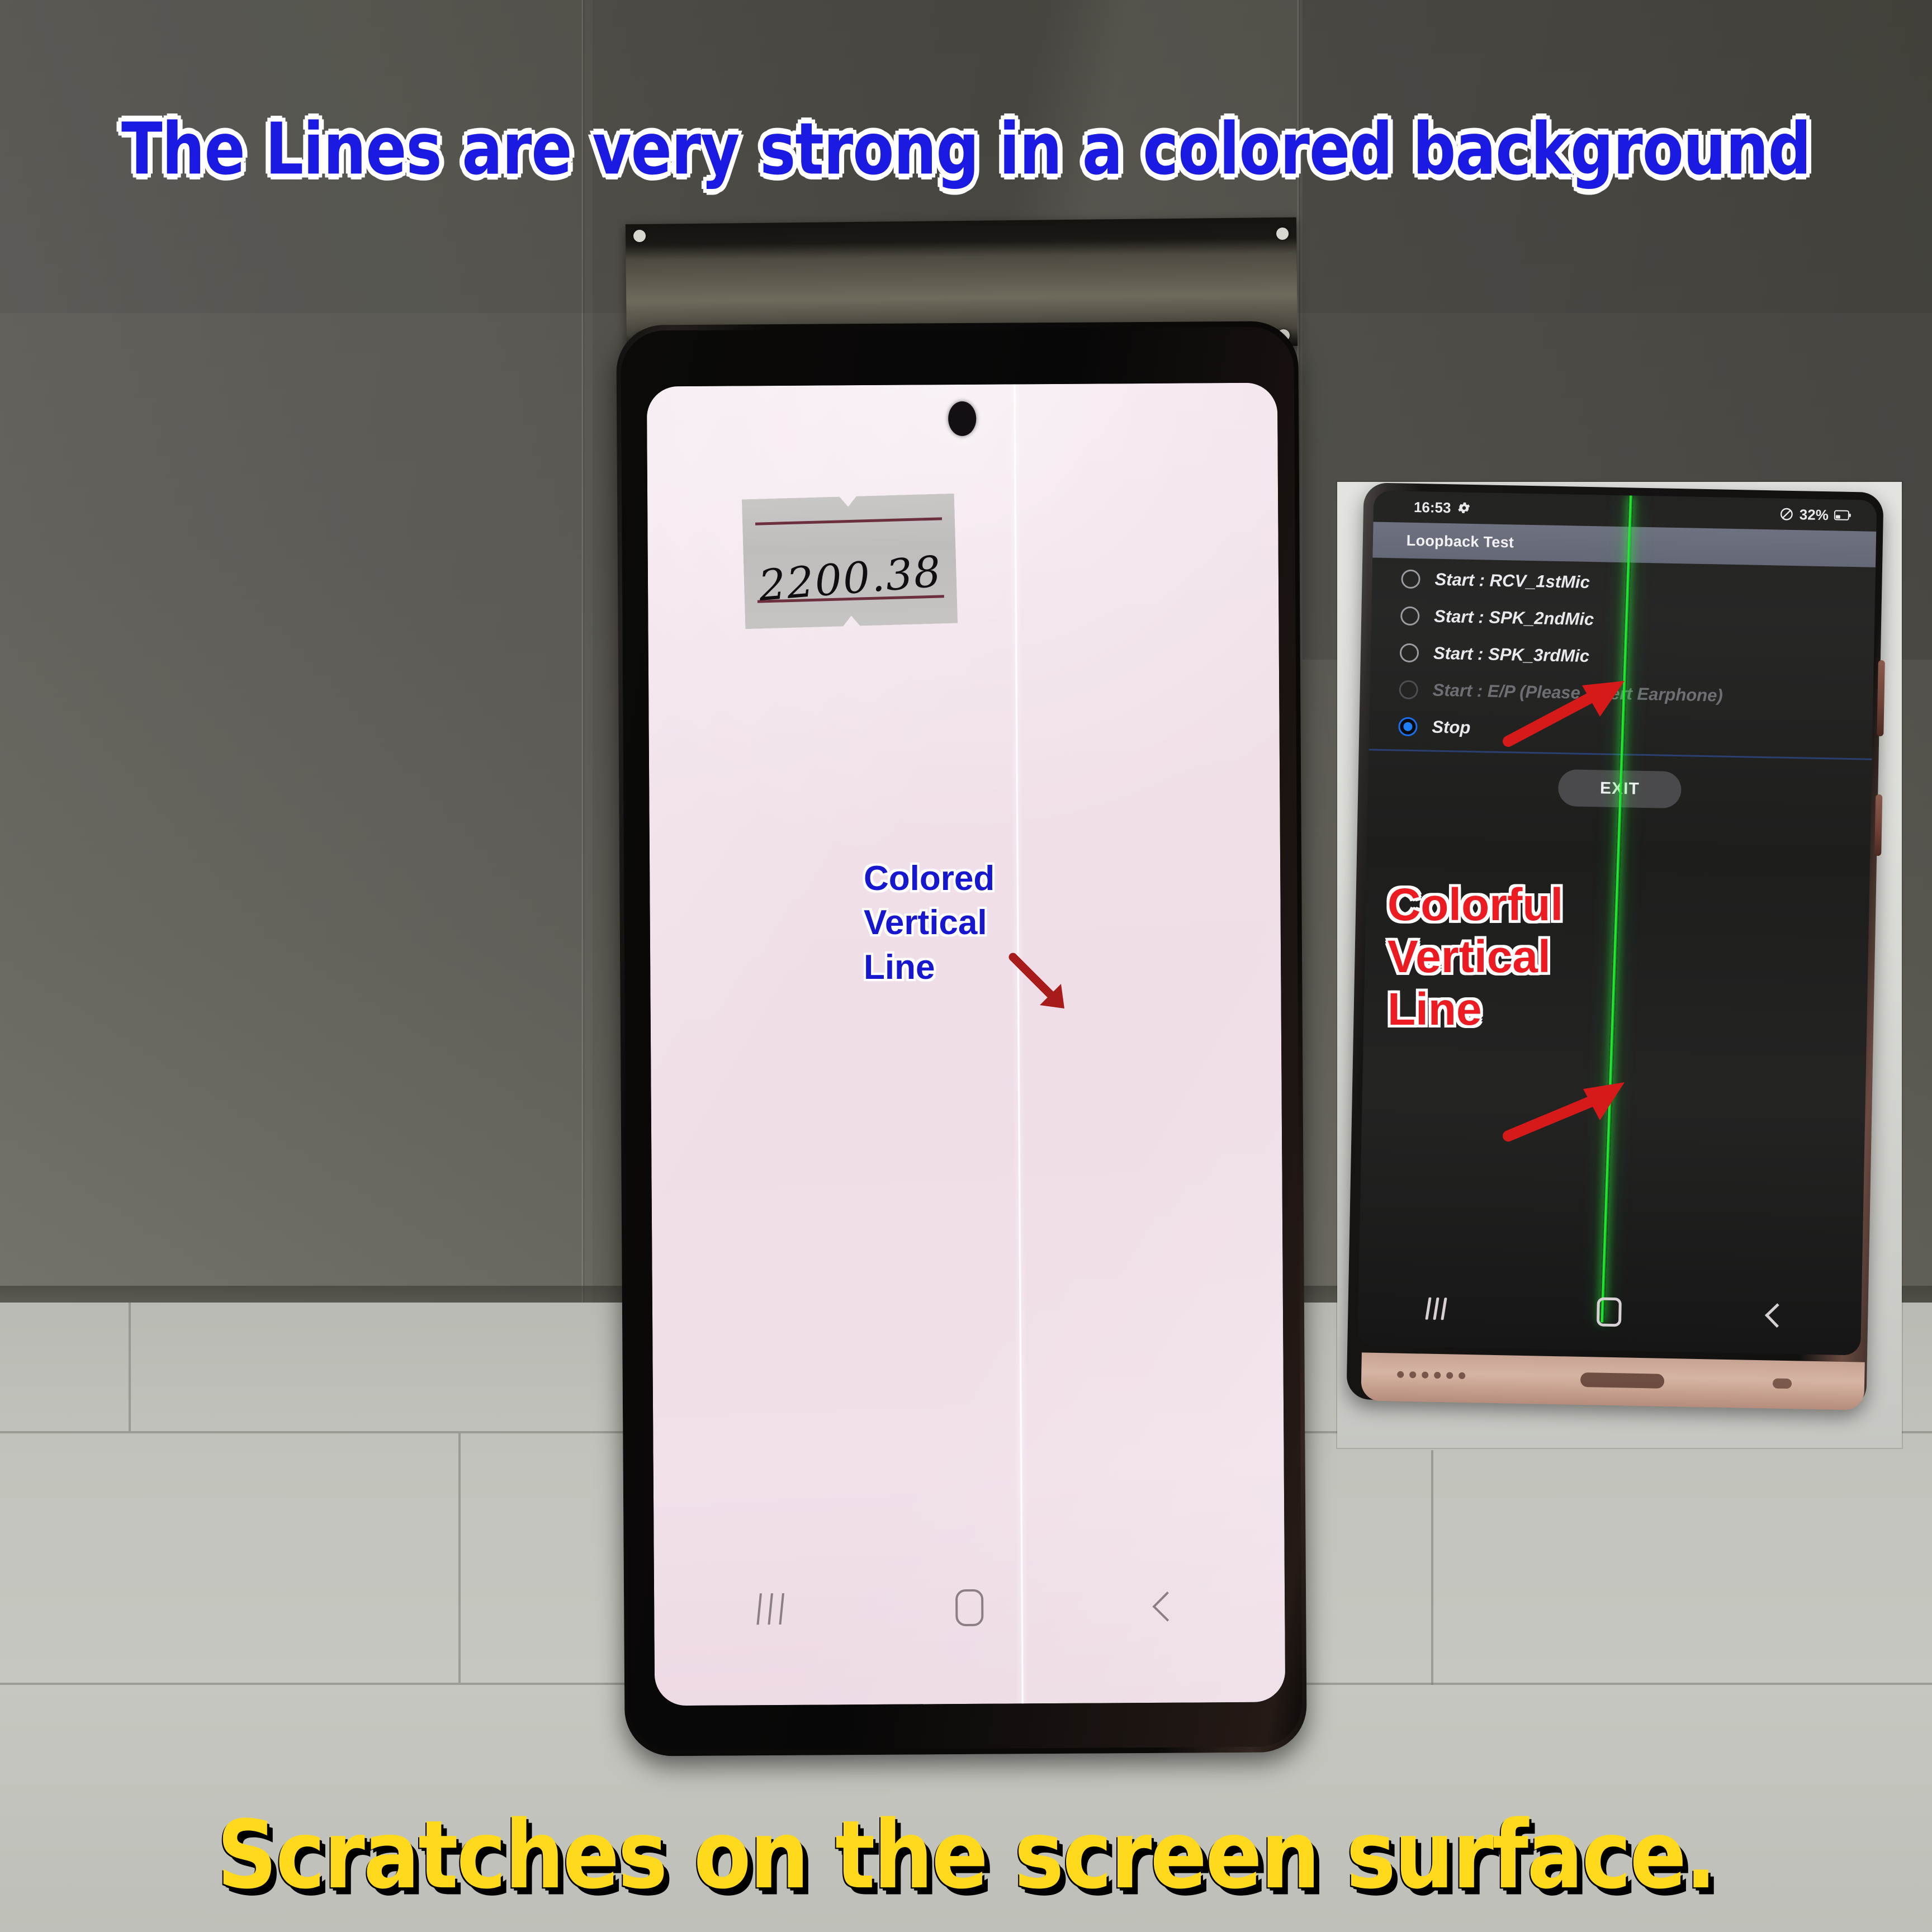 Image resolution: width=1932 pixels, height=1932 pixels. I want to click on app-bar-title: Loopback Test, so click(1460, 541).